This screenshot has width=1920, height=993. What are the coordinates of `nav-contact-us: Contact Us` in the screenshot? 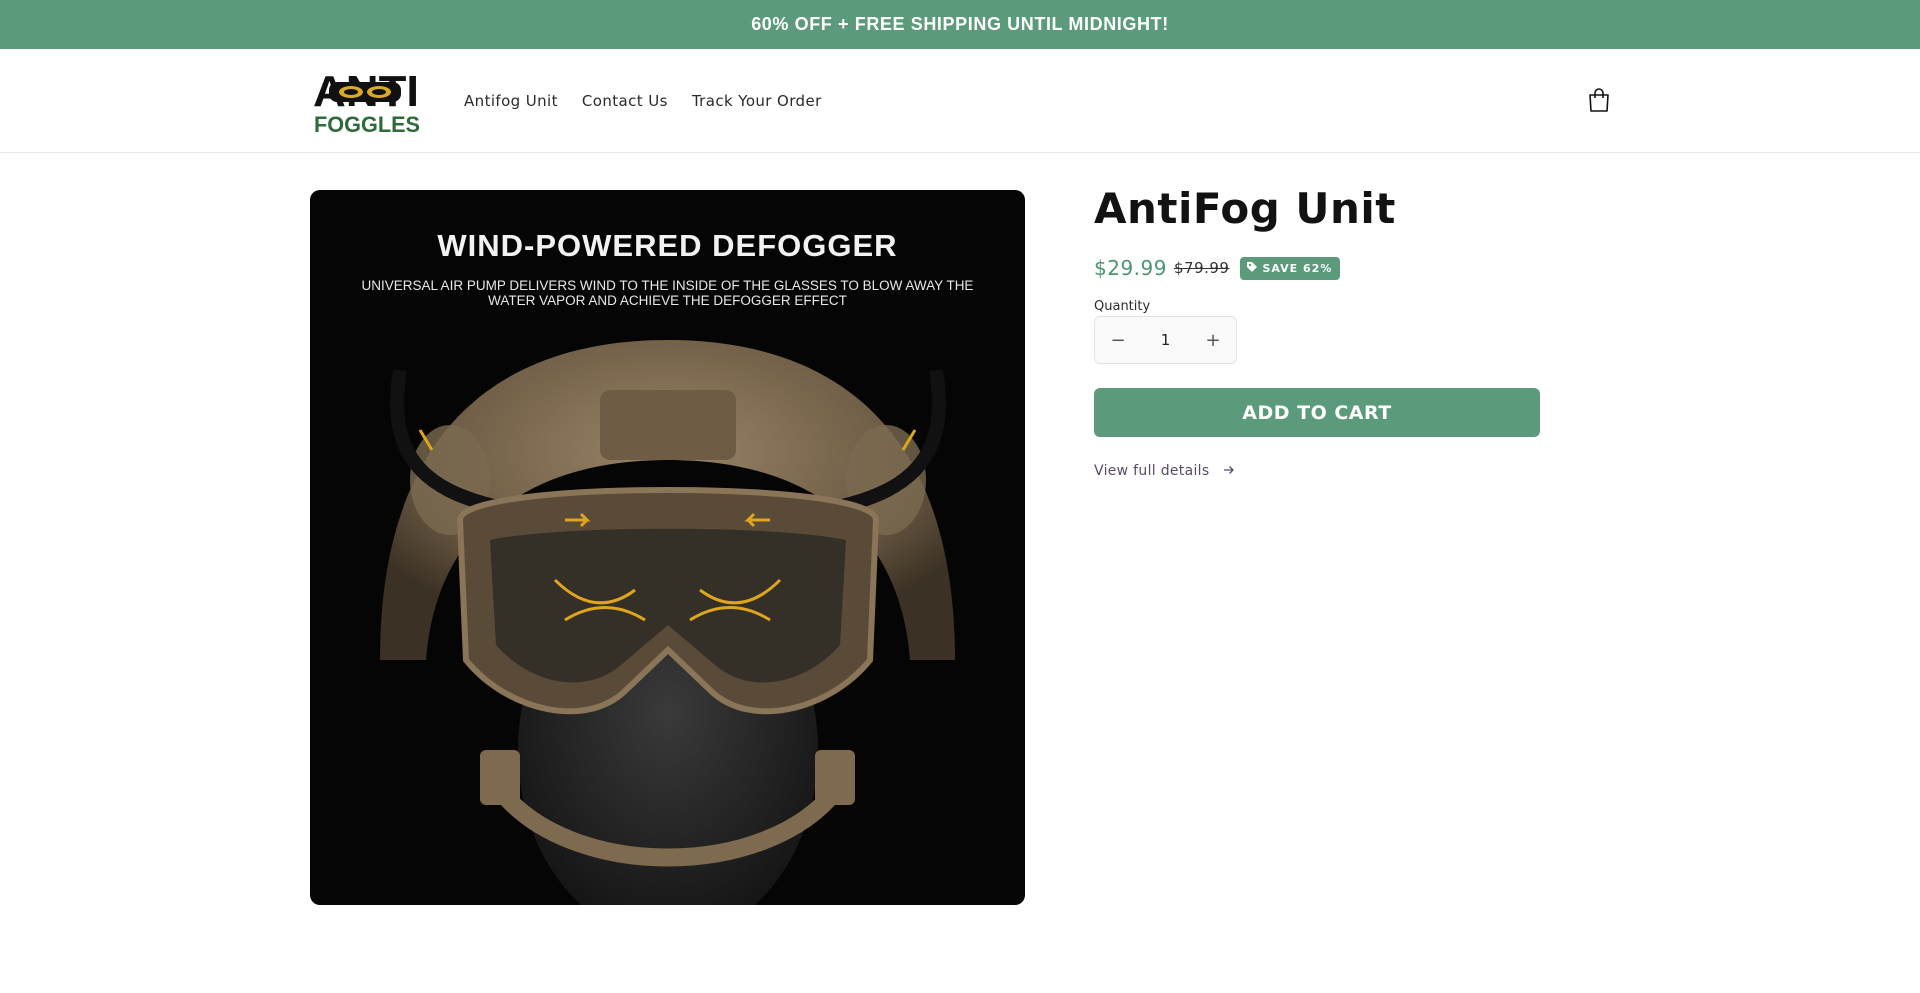 It's located at (625, 101).